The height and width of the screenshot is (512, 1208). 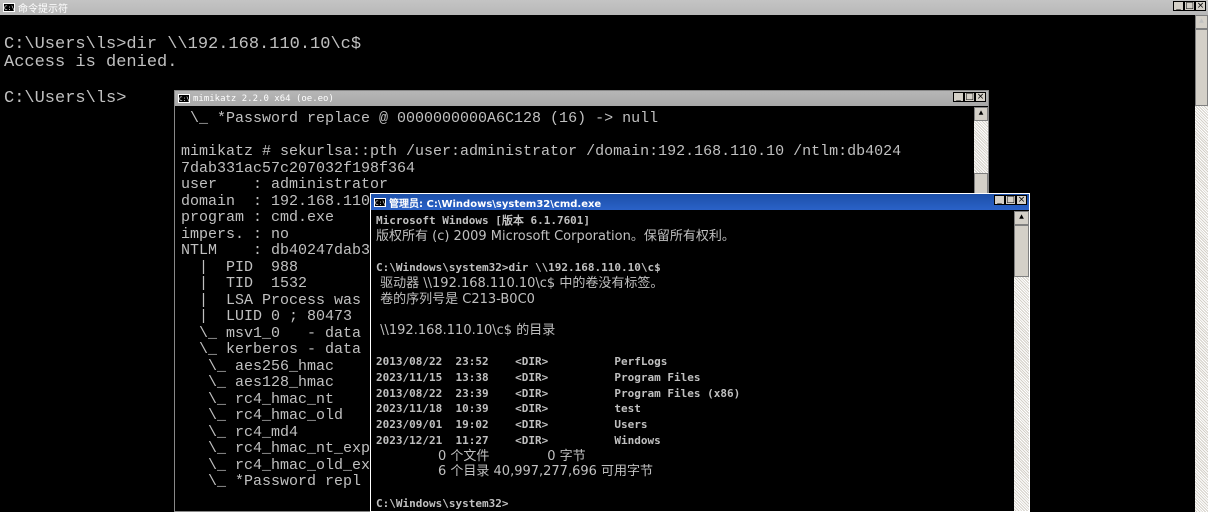 What do you see at coordinates (183, 44) in the screenshot?
I see `console-line: C:\Users\ls>dir \\192.168.110.10\c$` at bounding box center [183, 44].